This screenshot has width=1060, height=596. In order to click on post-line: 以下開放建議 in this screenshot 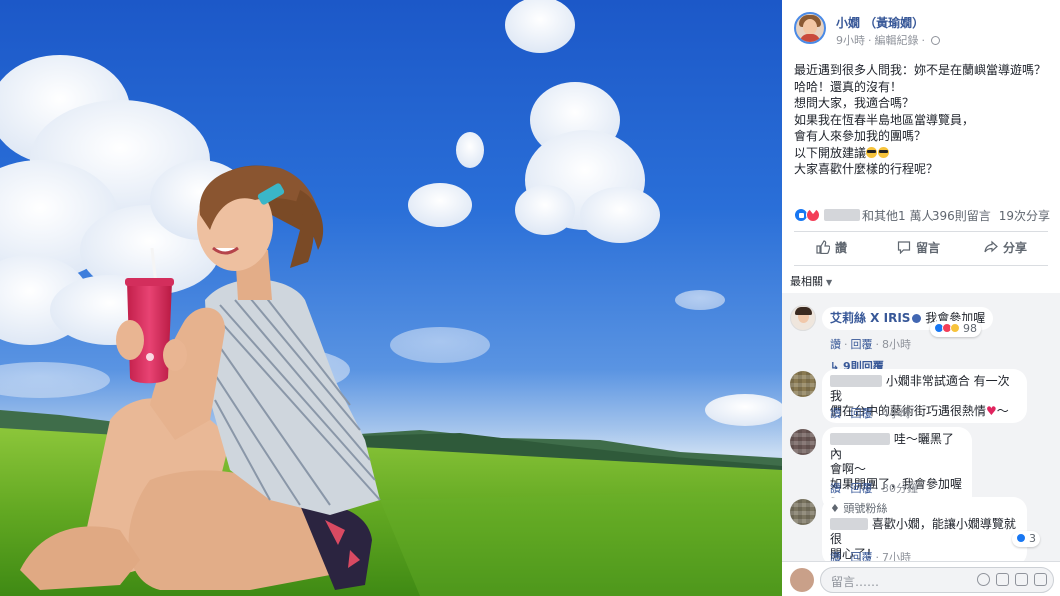, I will do `click(924, 153)`.